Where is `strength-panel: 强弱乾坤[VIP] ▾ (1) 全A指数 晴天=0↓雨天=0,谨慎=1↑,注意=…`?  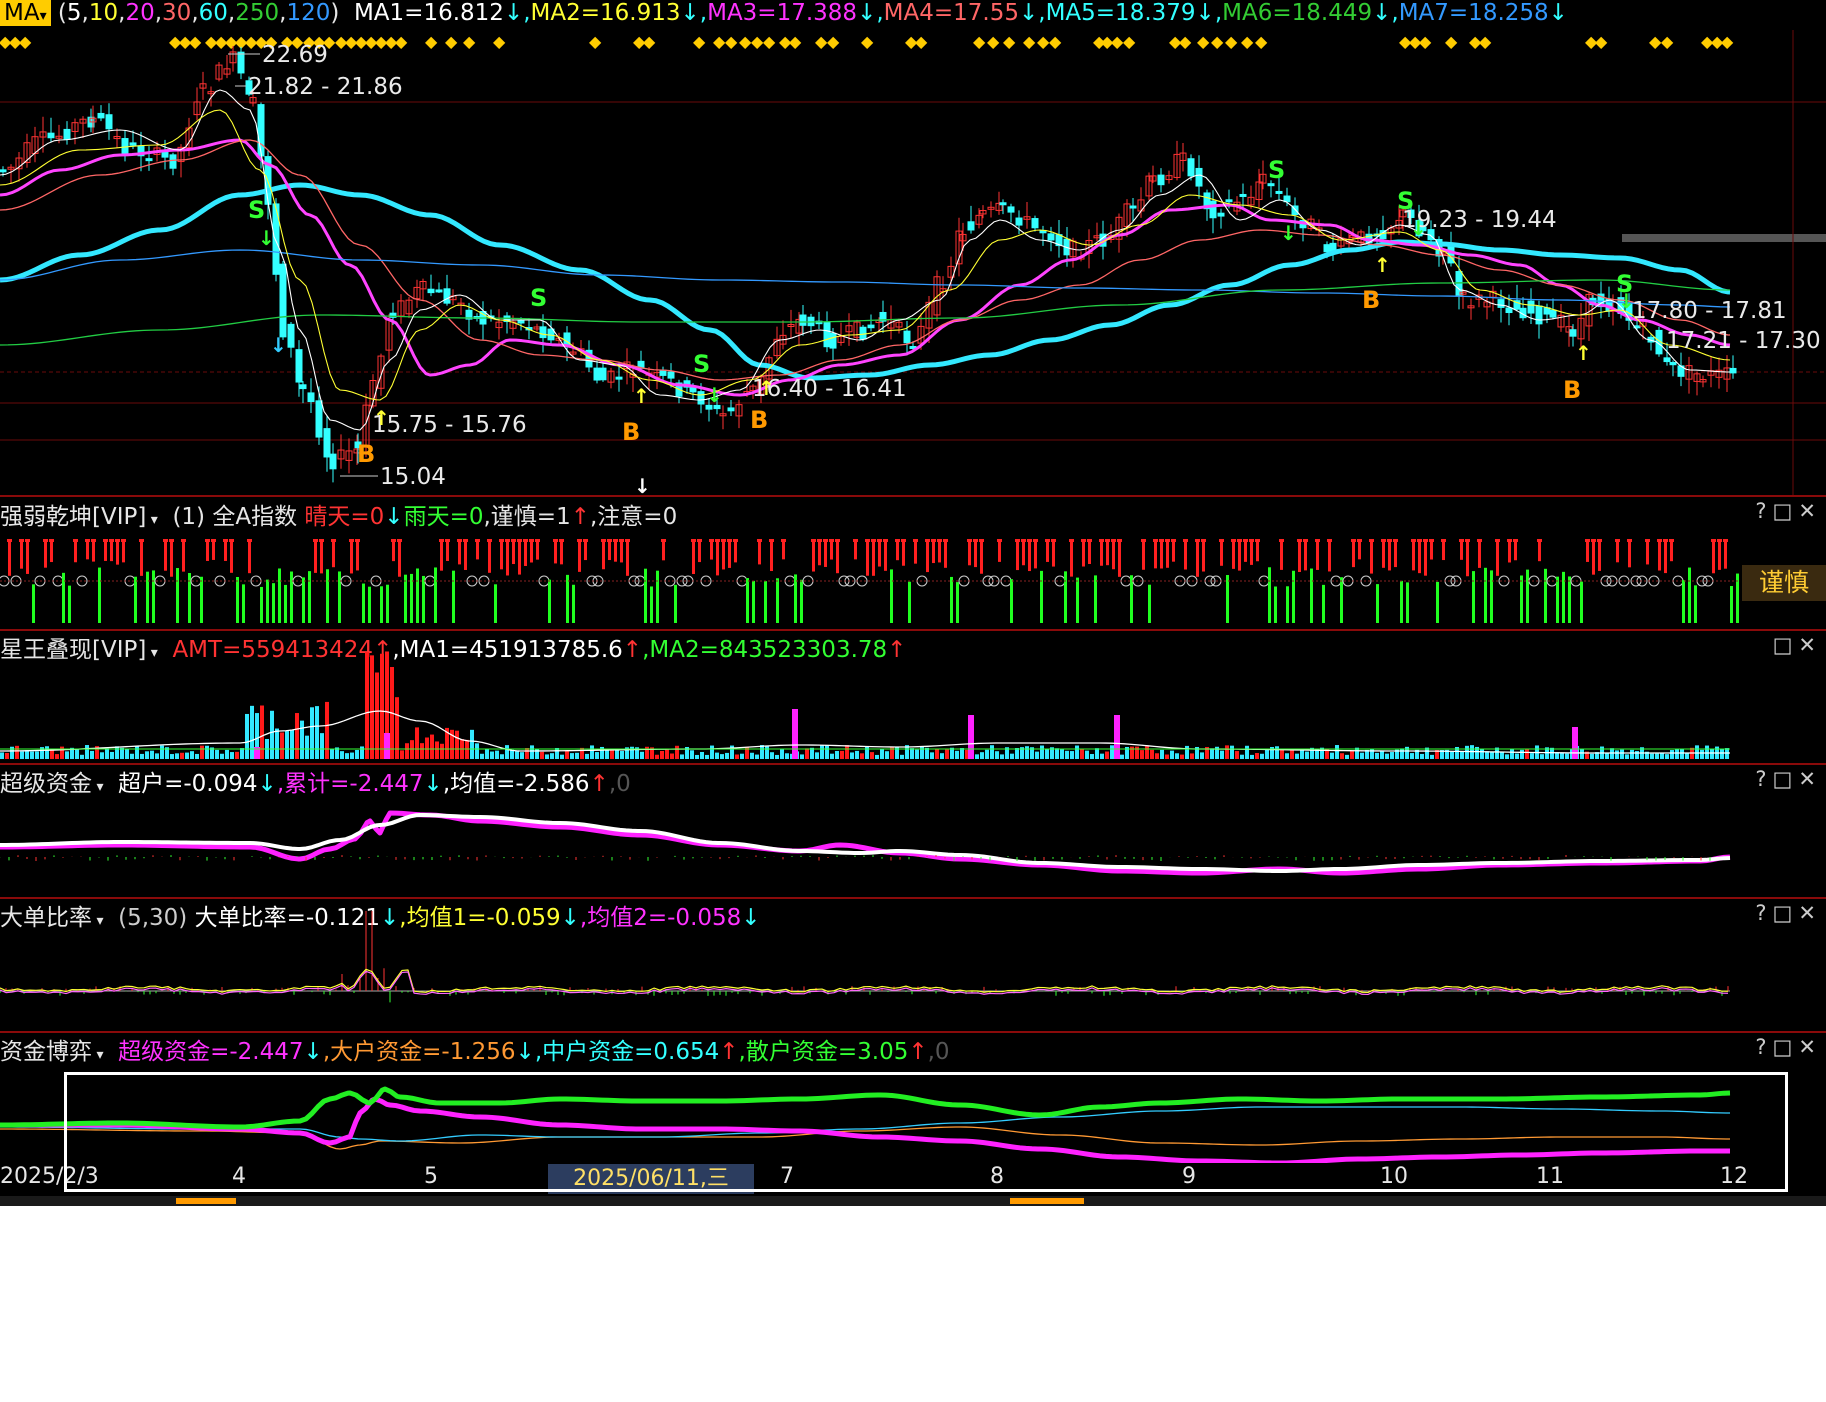 strength-panel: 强弱乾坤[VIP] ▾ (1) 全A指数 晴天=0↓雨天=0,谨慎=1↑,注意=… is located at coordinates (913, 563).